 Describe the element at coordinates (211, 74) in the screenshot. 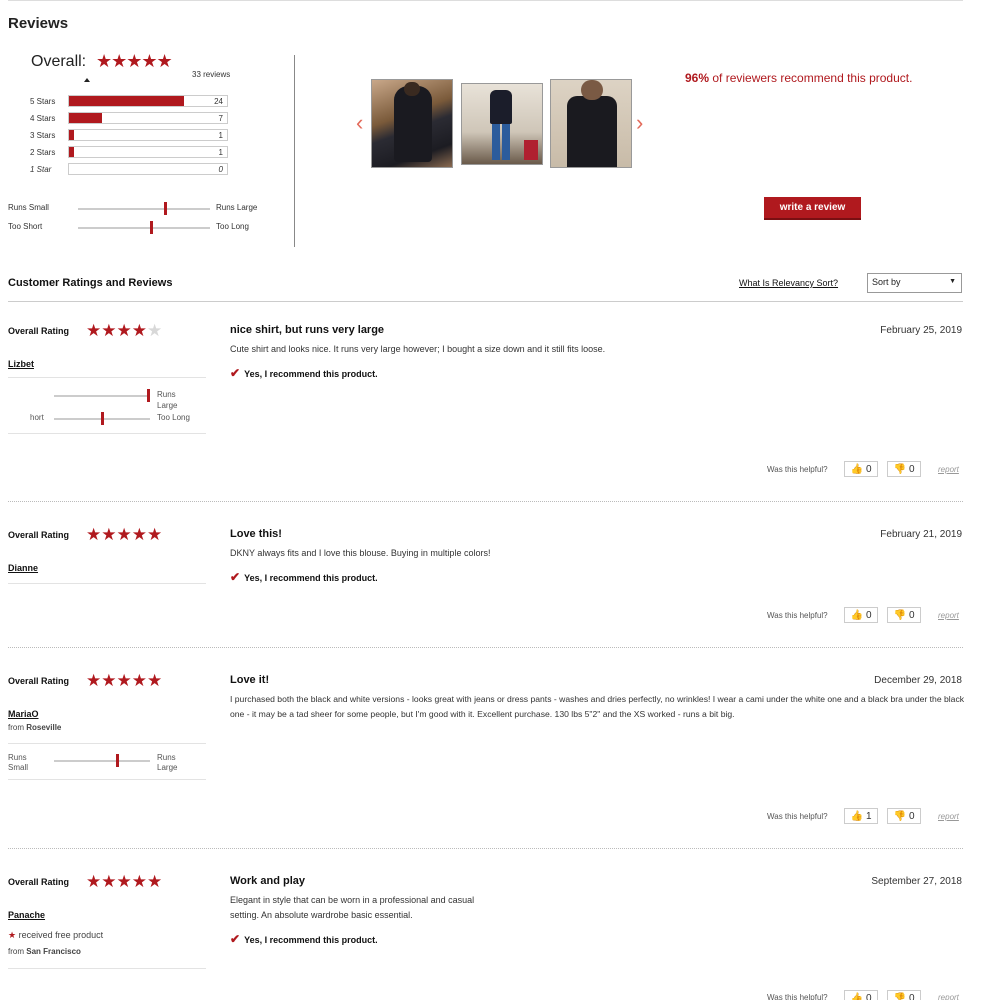

I see `review-count: 33 reviews` at that location.